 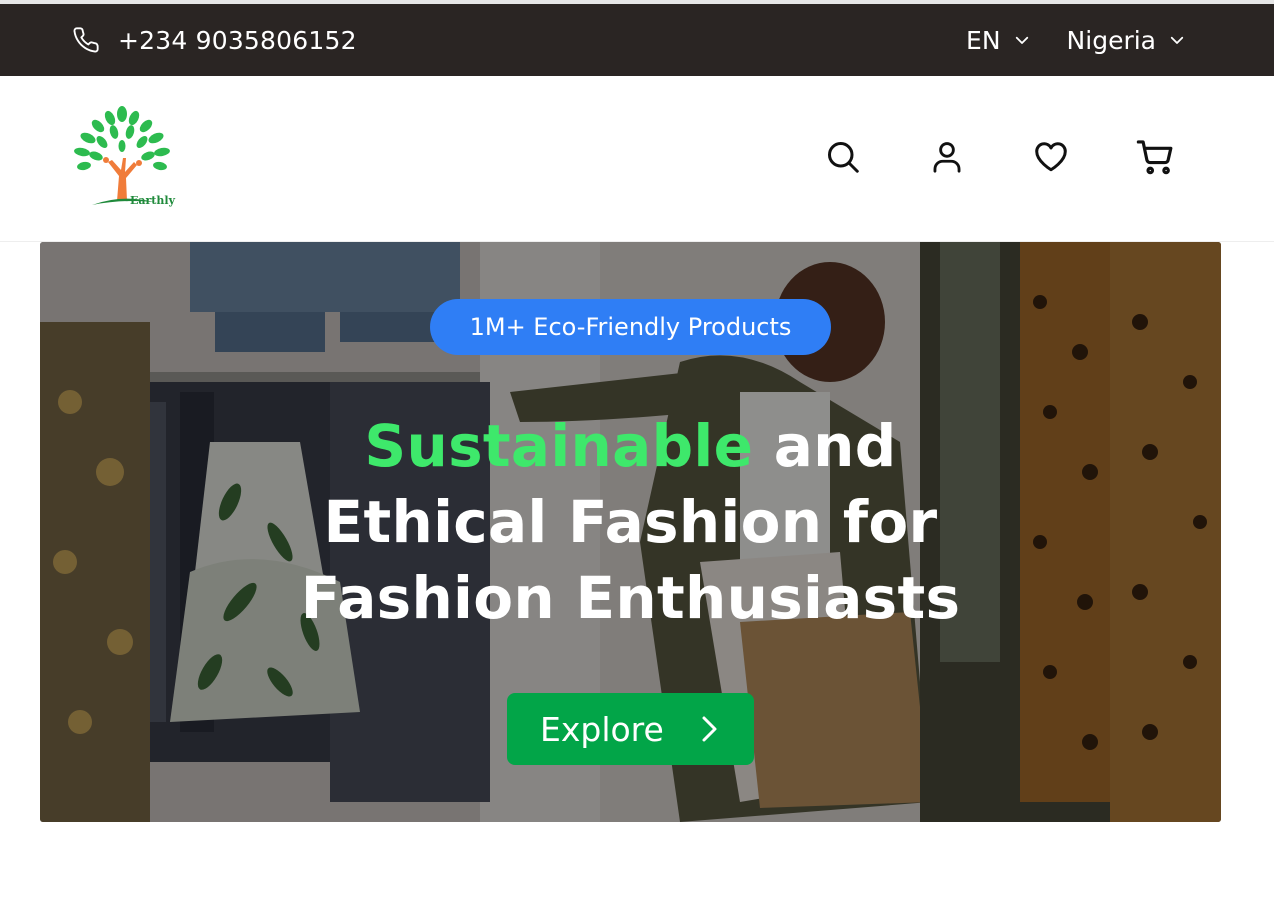 I want to click on country-selector: Nigeria, so click(x=1126, y=40).